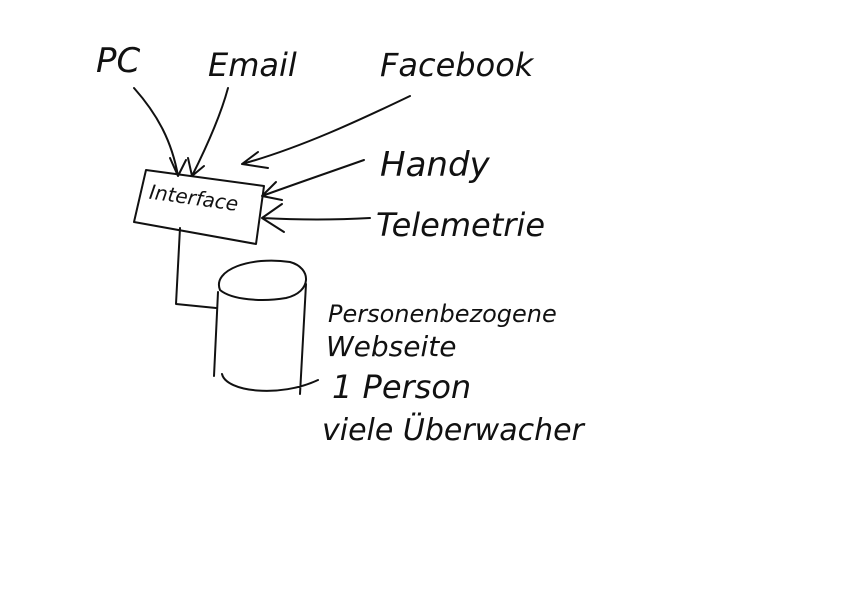 The image size is (842, 595). Describe the element at coordinates (252, 65) in the screenshot. I see `source-label-email: Email` at that location.